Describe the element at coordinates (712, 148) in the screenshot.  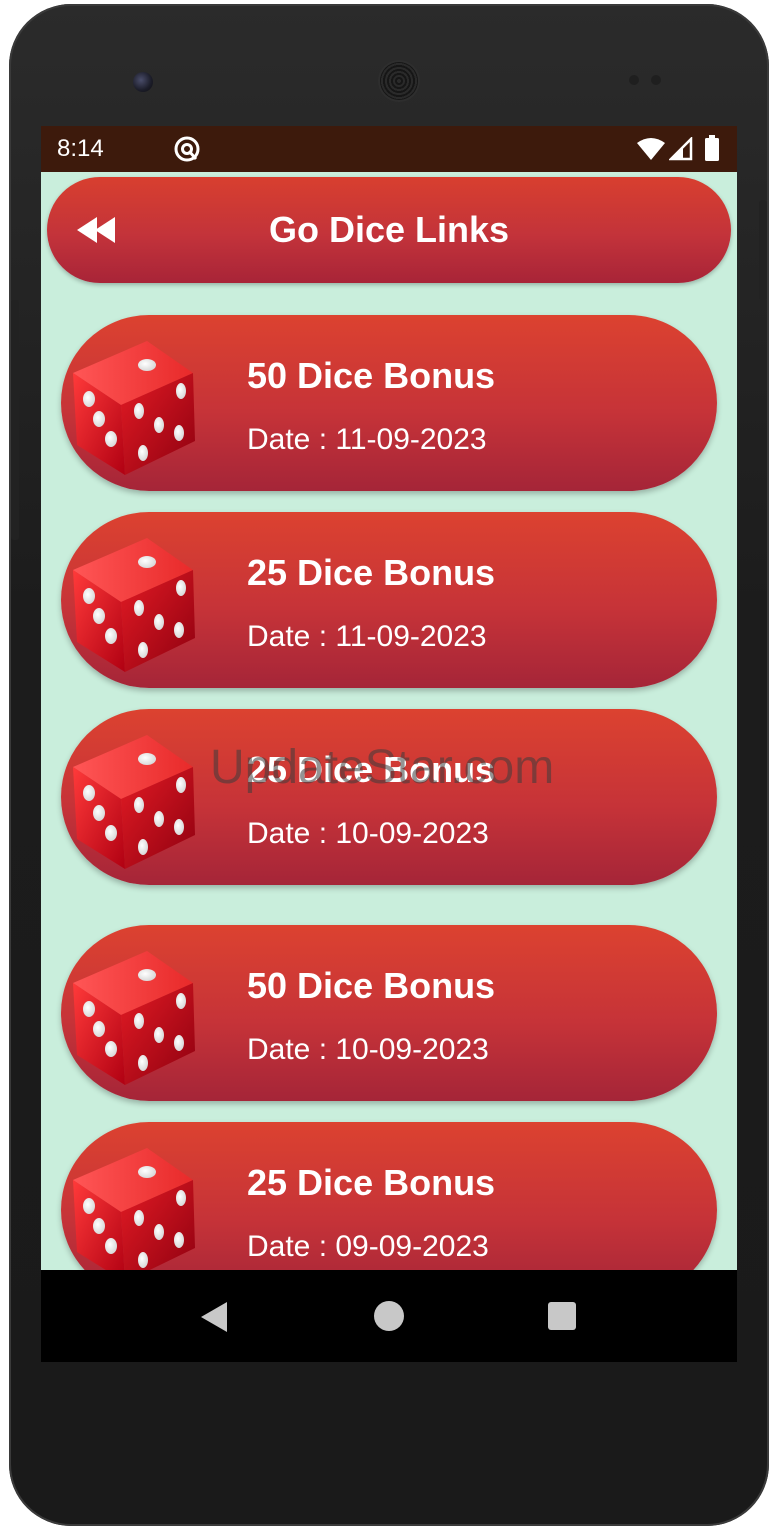
I see `battery-icon` at that location.